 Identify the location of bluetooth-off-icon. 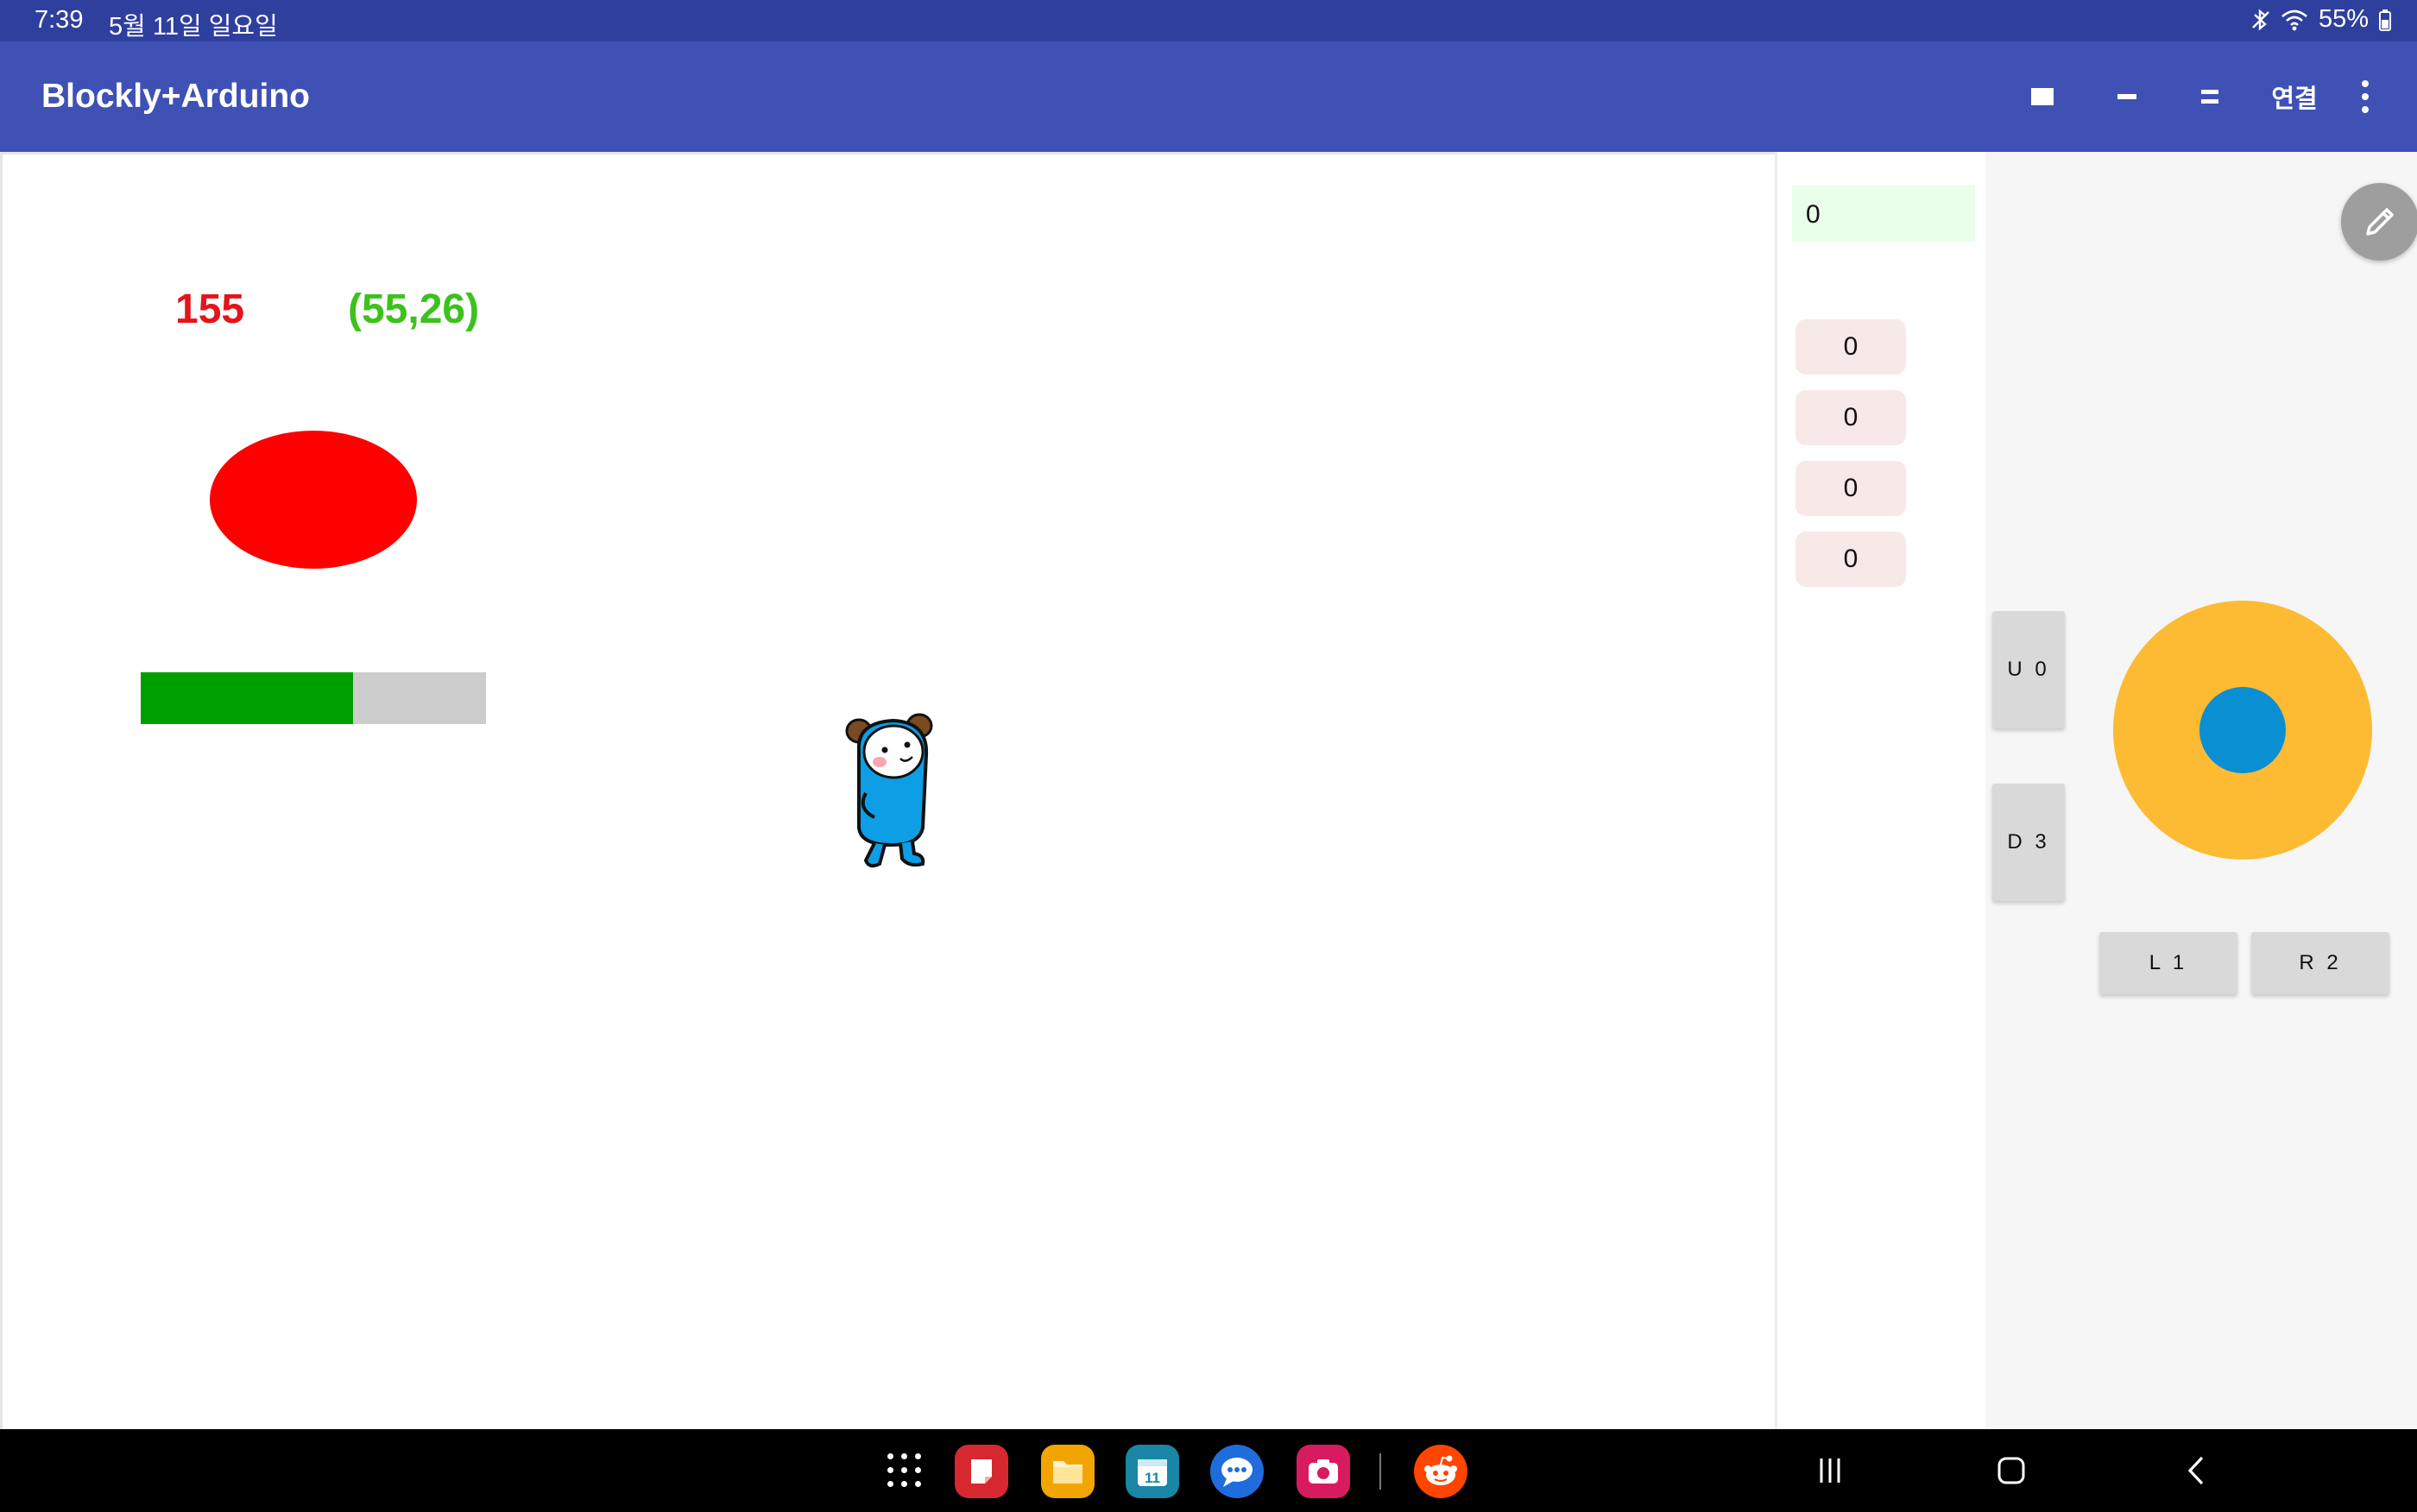
(2260, 20).